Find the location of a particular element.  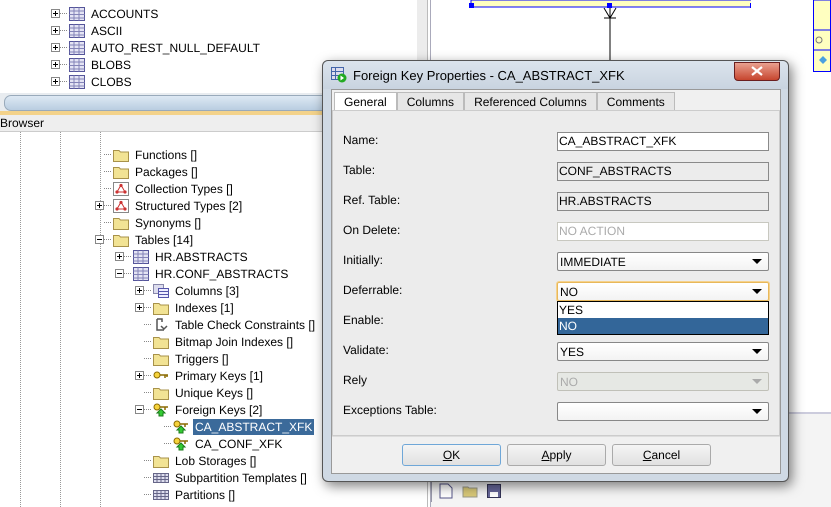

field-label: Initially: is located at coordinates (363, 260).